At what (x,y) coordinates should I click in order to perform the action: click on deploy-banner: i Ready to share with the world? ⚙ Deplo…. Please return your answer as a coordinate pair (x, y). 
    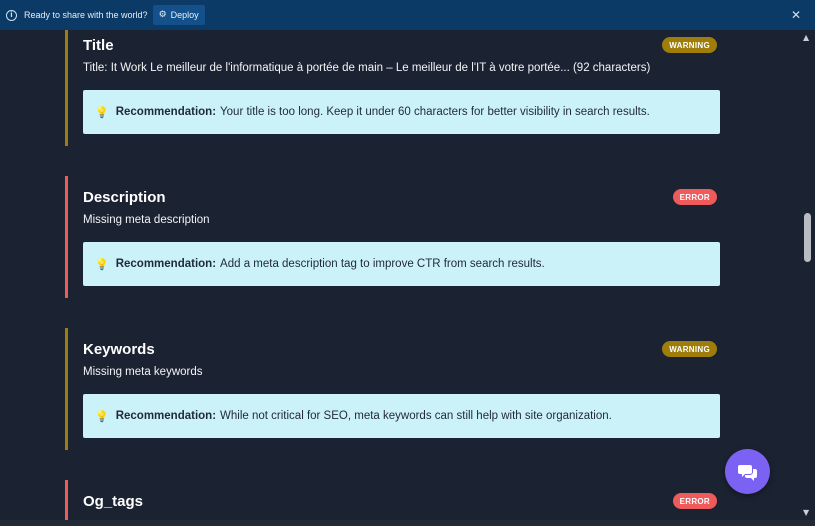
    Looking at the image, I should click on (407, 15).